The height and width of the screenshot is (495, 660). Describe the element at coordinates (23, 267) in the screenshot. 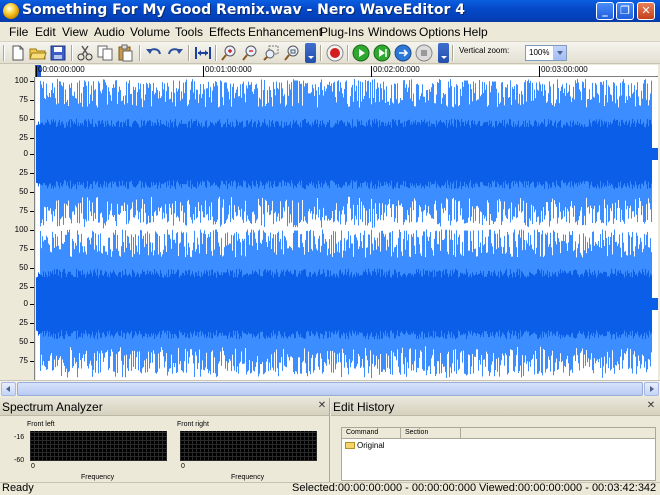

I see `scale-label: 50` at that location.